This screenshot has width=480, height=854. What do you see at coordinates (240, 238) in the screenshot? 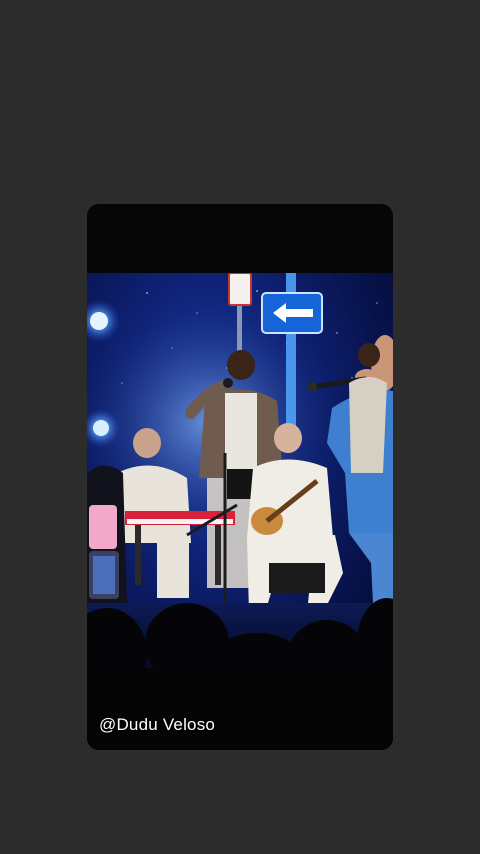
I see `story-top-bar` at bounding box center [240, 238].